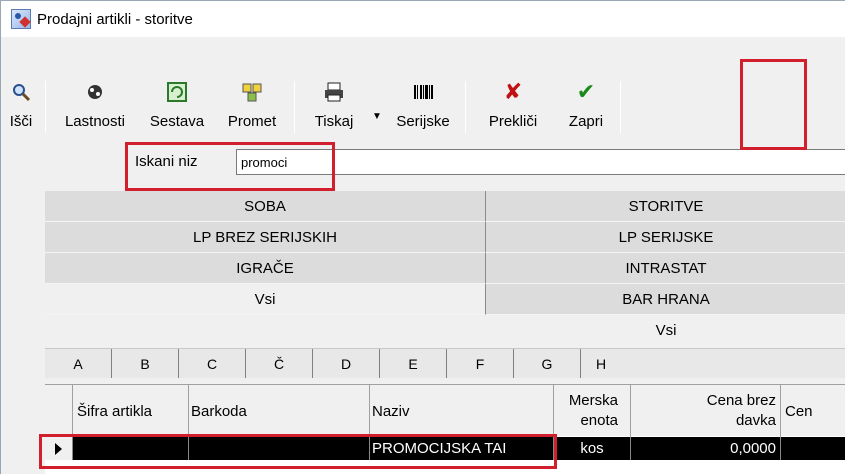 This screenshot has width=845, height=474. What do you see at coordinates (115, 19) in the screenshot?
I see `window-title: Prodajni artikli - storitve` at bounding box center [115, 19].